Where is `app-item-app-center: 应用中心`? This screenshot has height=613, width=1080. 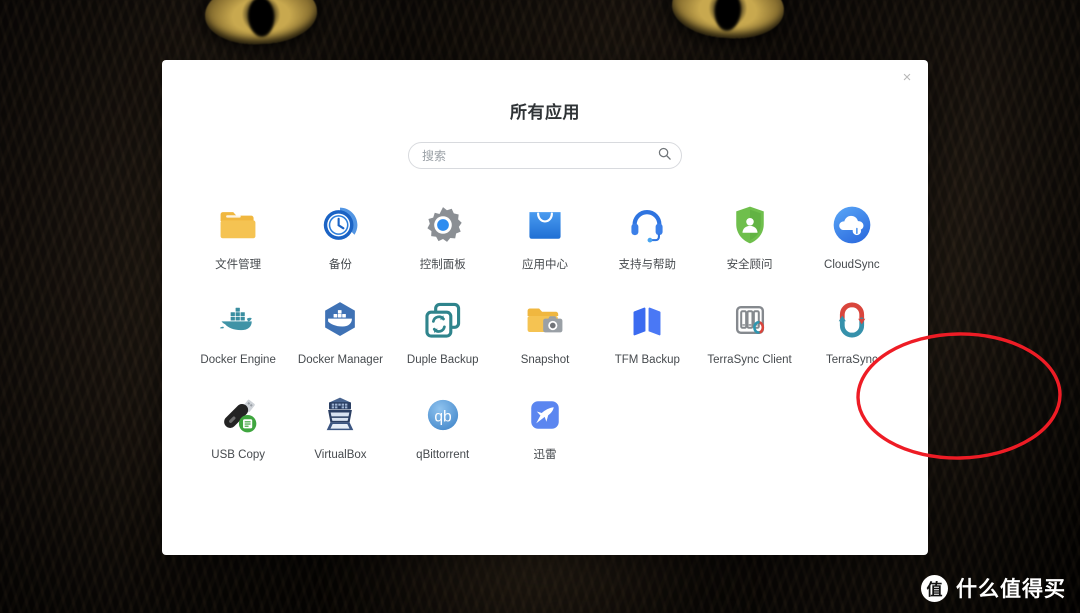 app-item-app-center: 应用中心 is located at coordinates (545, 234).